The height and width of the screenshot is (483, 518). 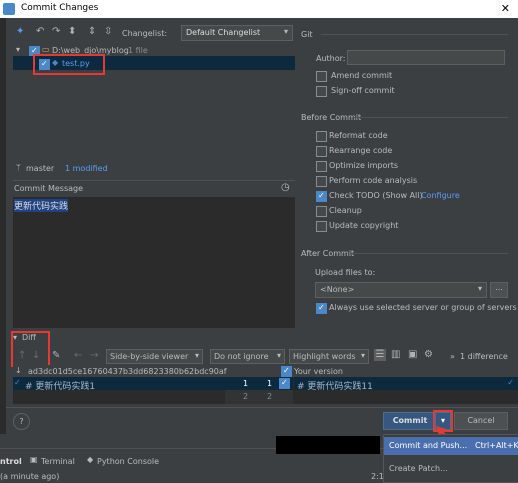 I want to click on commit-button: Commit, so click(x=410, y=421).